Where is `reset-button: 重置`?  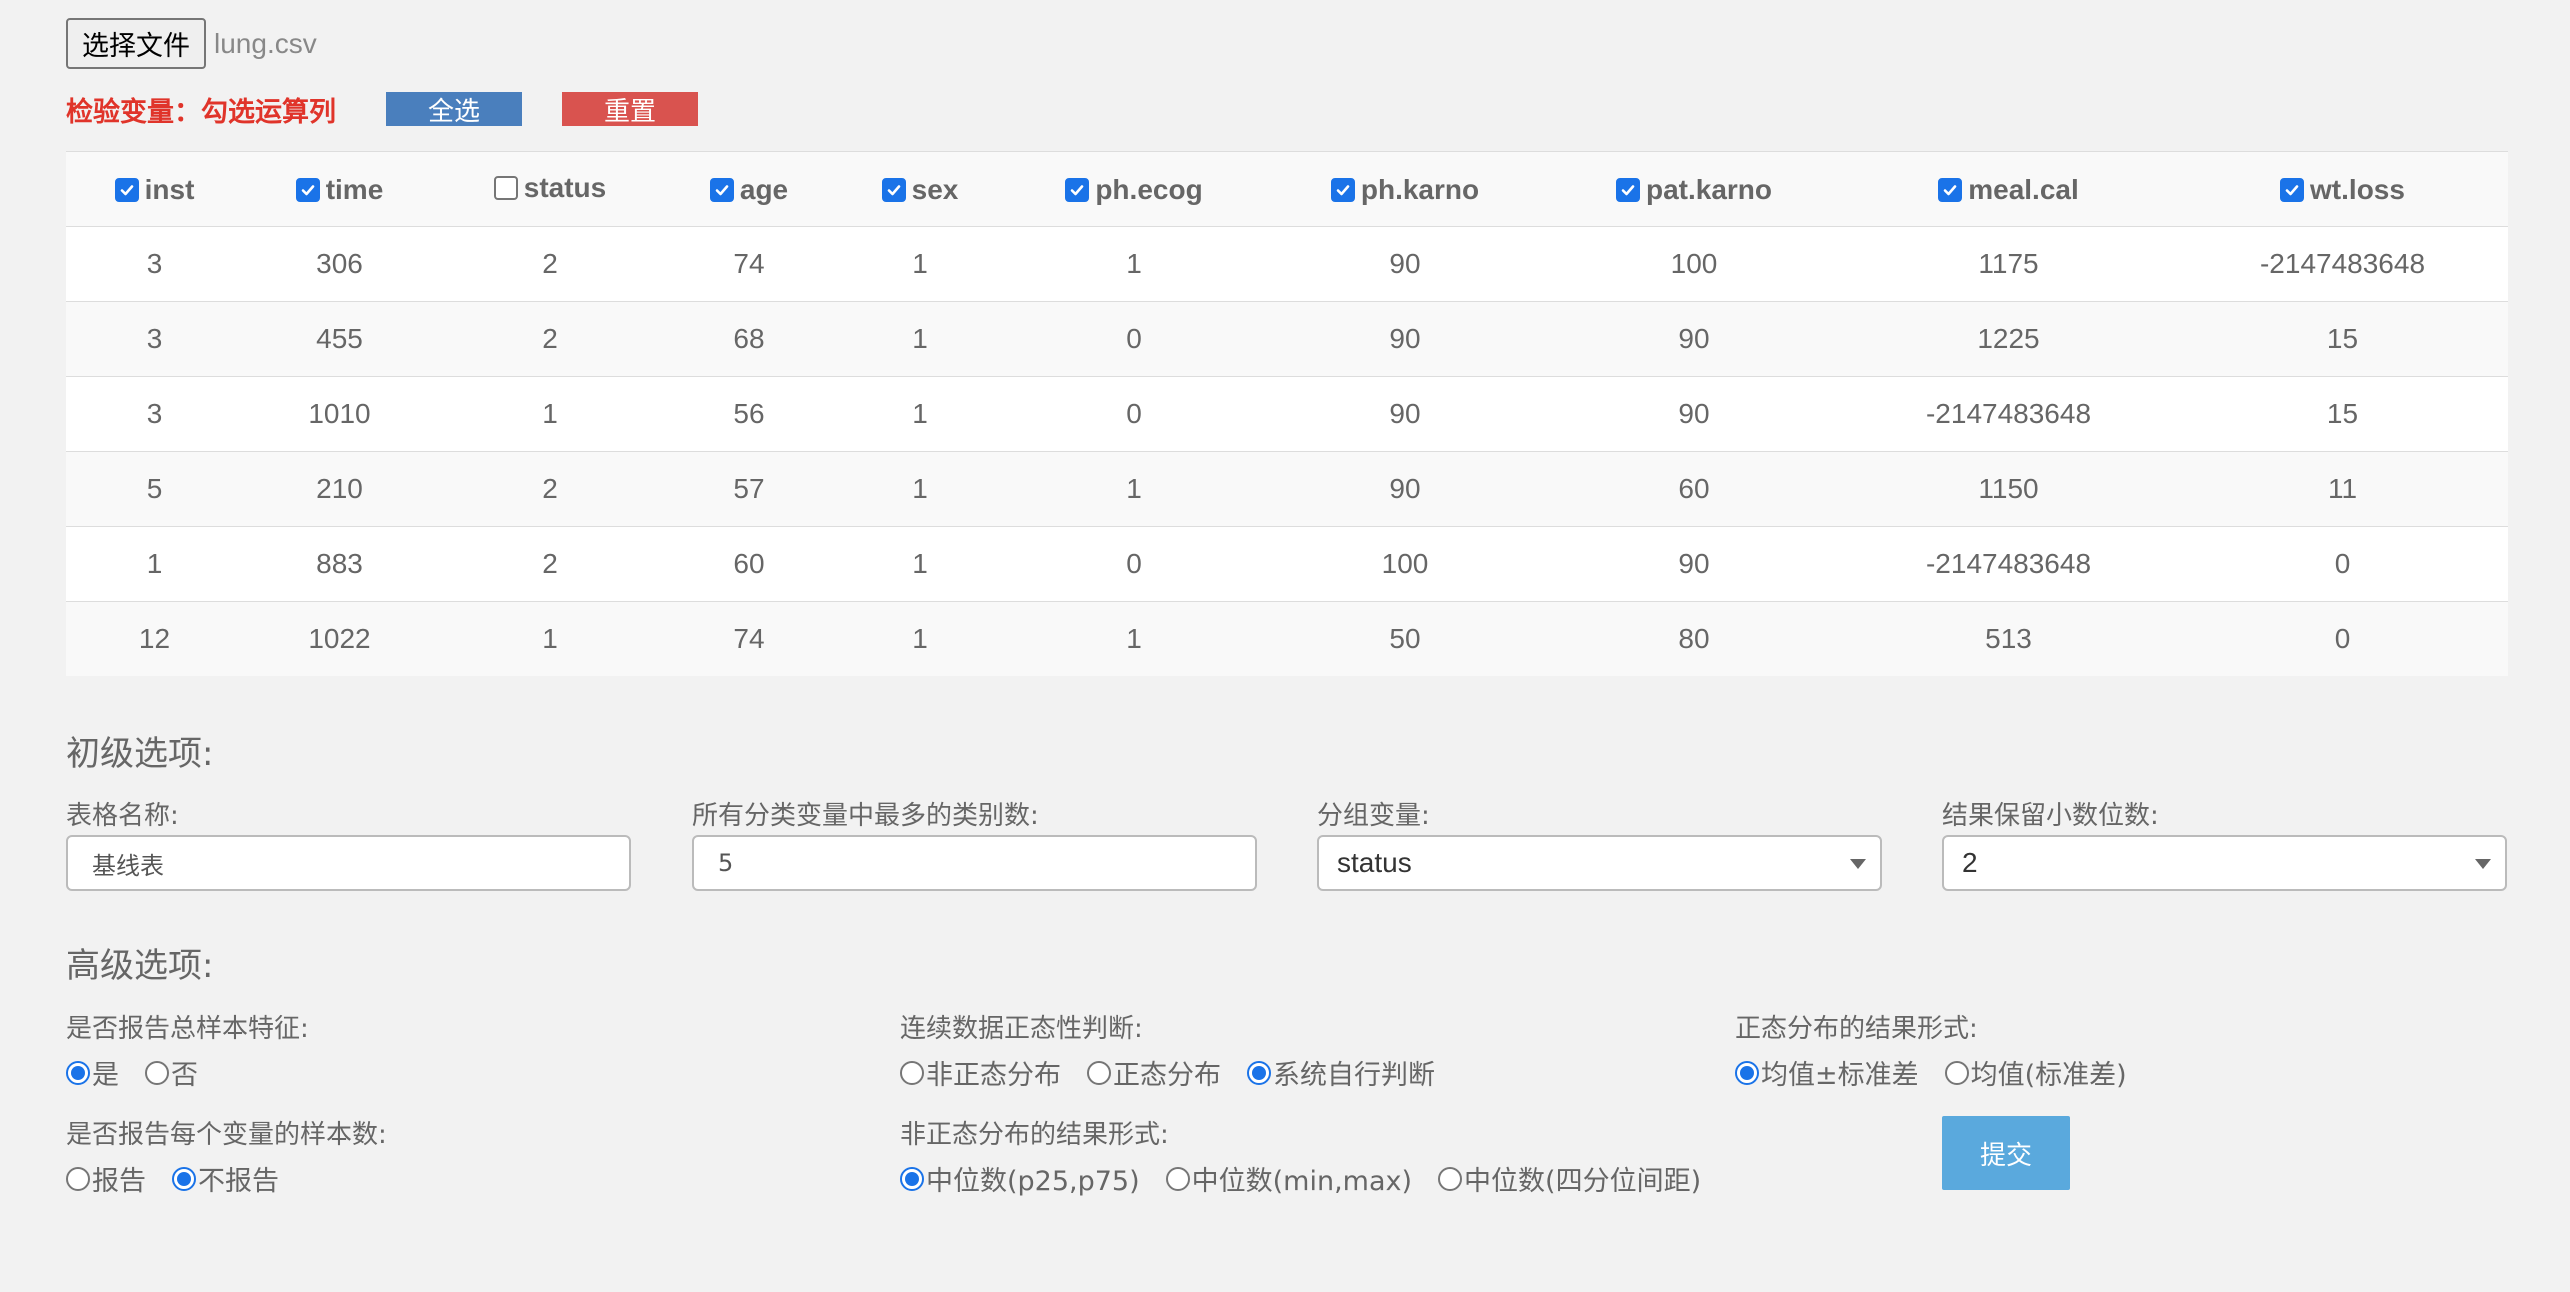
reset-button: 重置 is located at coordinates (630, 109).